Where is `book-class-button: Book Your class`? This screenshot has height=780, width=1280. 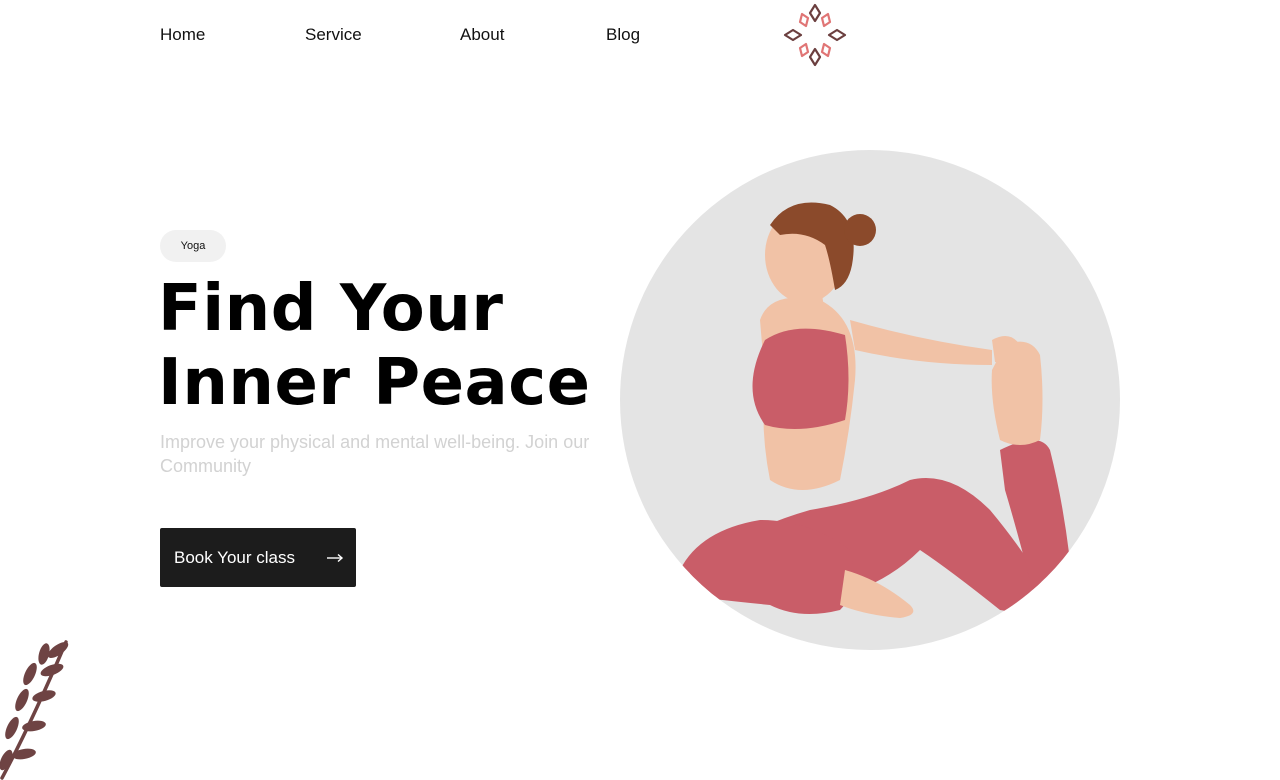
book-class-button: Book Your class is located at coordinates (258, 557).